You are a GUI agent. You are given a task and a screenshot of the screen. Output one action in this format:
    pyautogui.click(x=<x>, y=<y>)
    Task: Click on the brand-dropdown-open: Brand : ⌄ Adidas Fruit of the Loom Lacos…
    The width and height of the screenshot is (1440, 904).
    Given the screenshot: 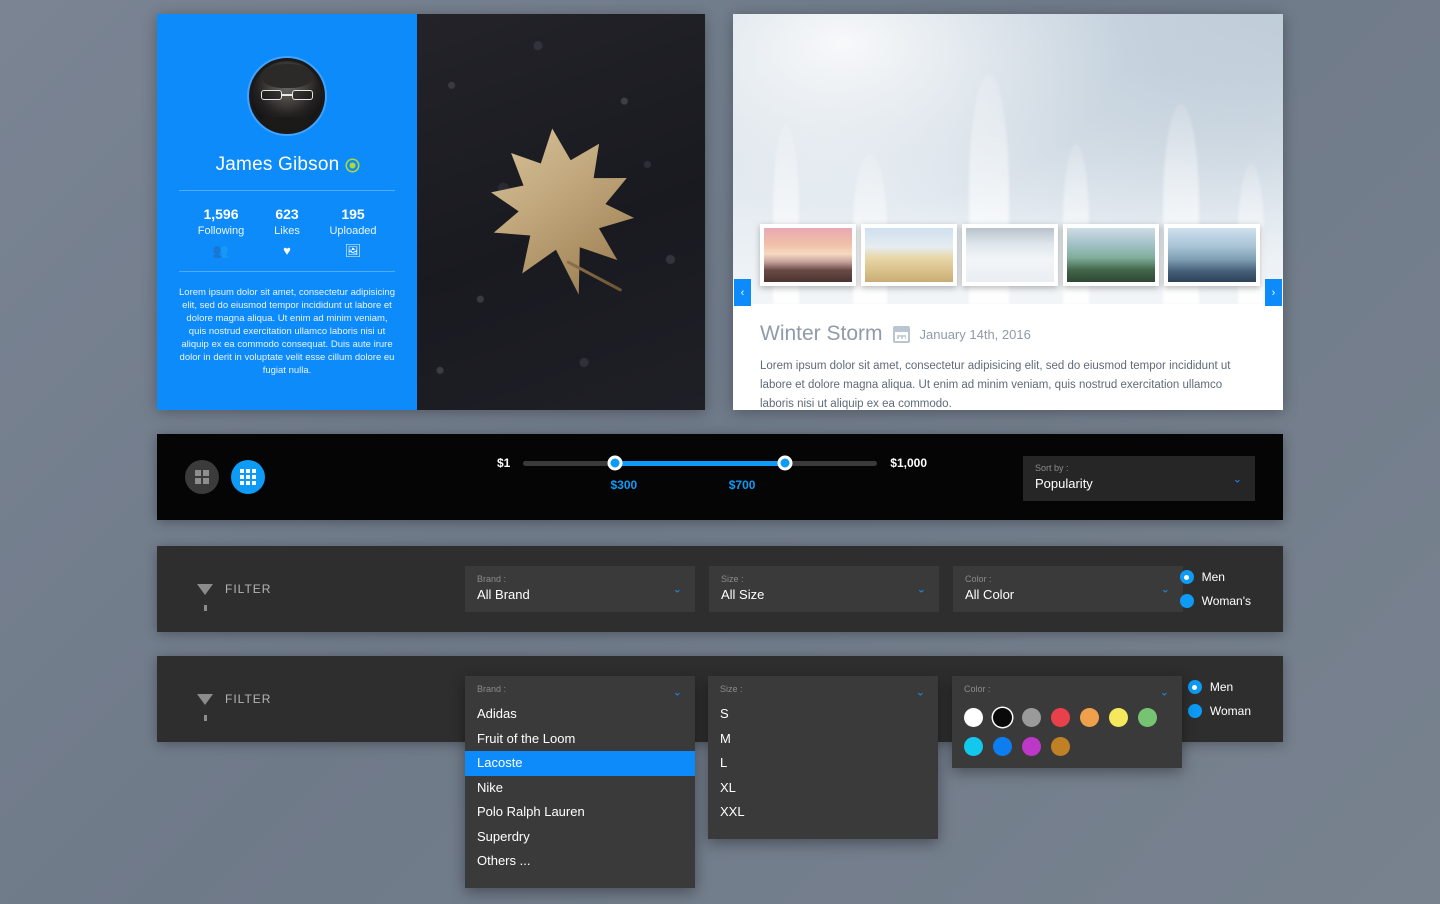 What is the action you would take?
    pyautogui.click(x=580, y=782)
    